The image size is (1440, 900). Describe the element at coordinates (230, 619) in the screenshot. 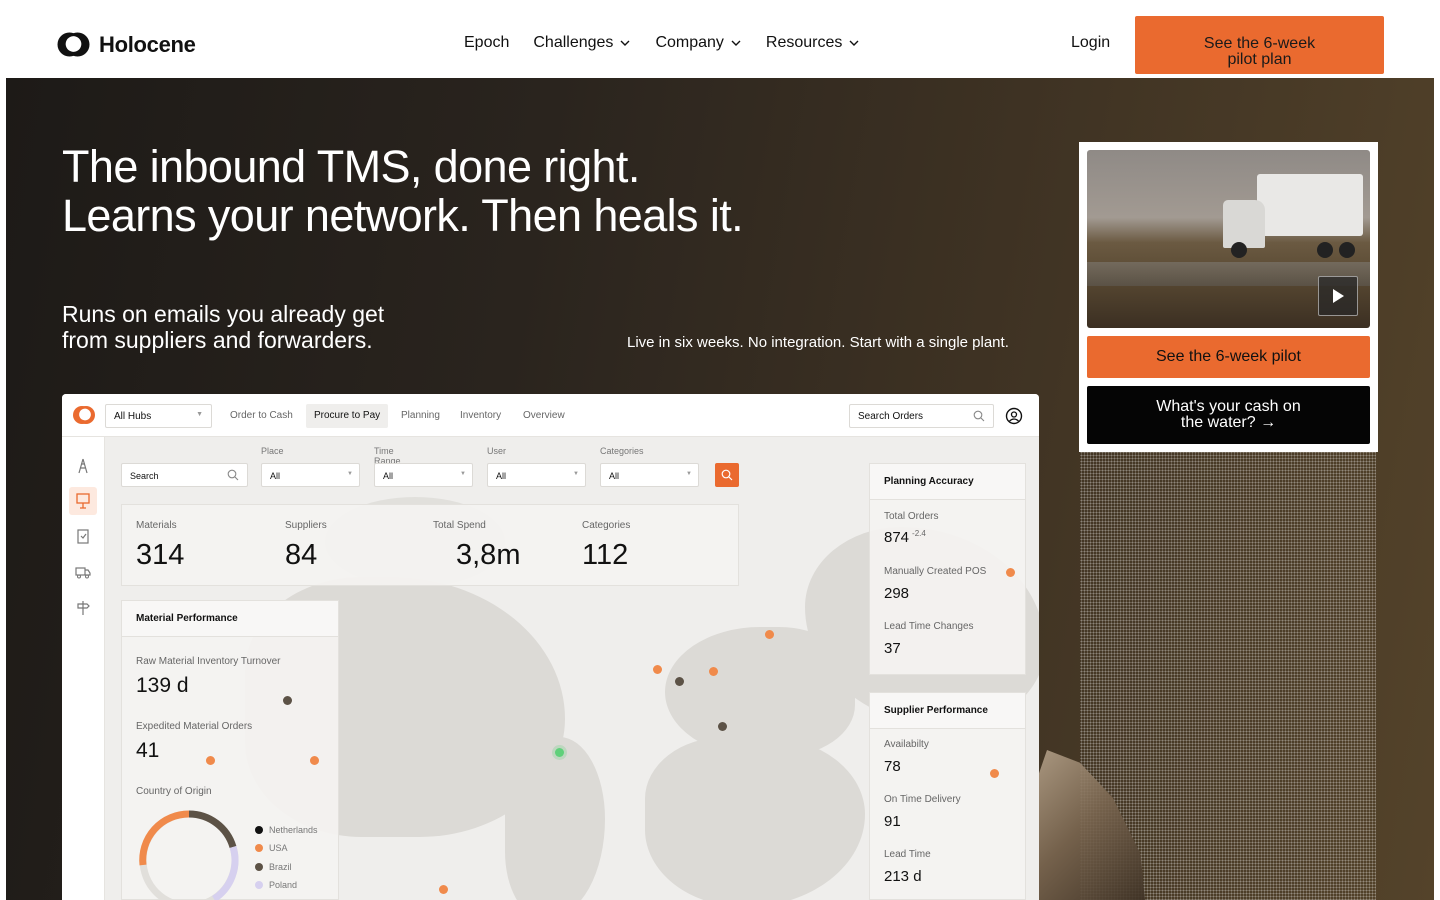

I see `panel-title: Material Performance` at that location.